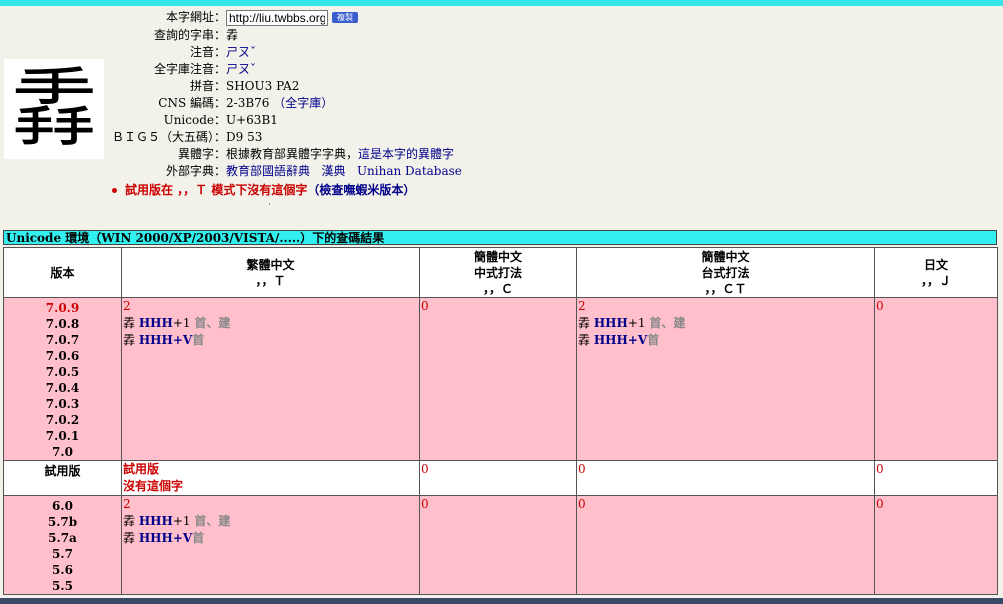  Describe the element at coordinates (725, 379) in the screenshot. I see `simplified-ct-cell: 2 掱 HHH+1 首、建 掱 HHH+V首` at that location.